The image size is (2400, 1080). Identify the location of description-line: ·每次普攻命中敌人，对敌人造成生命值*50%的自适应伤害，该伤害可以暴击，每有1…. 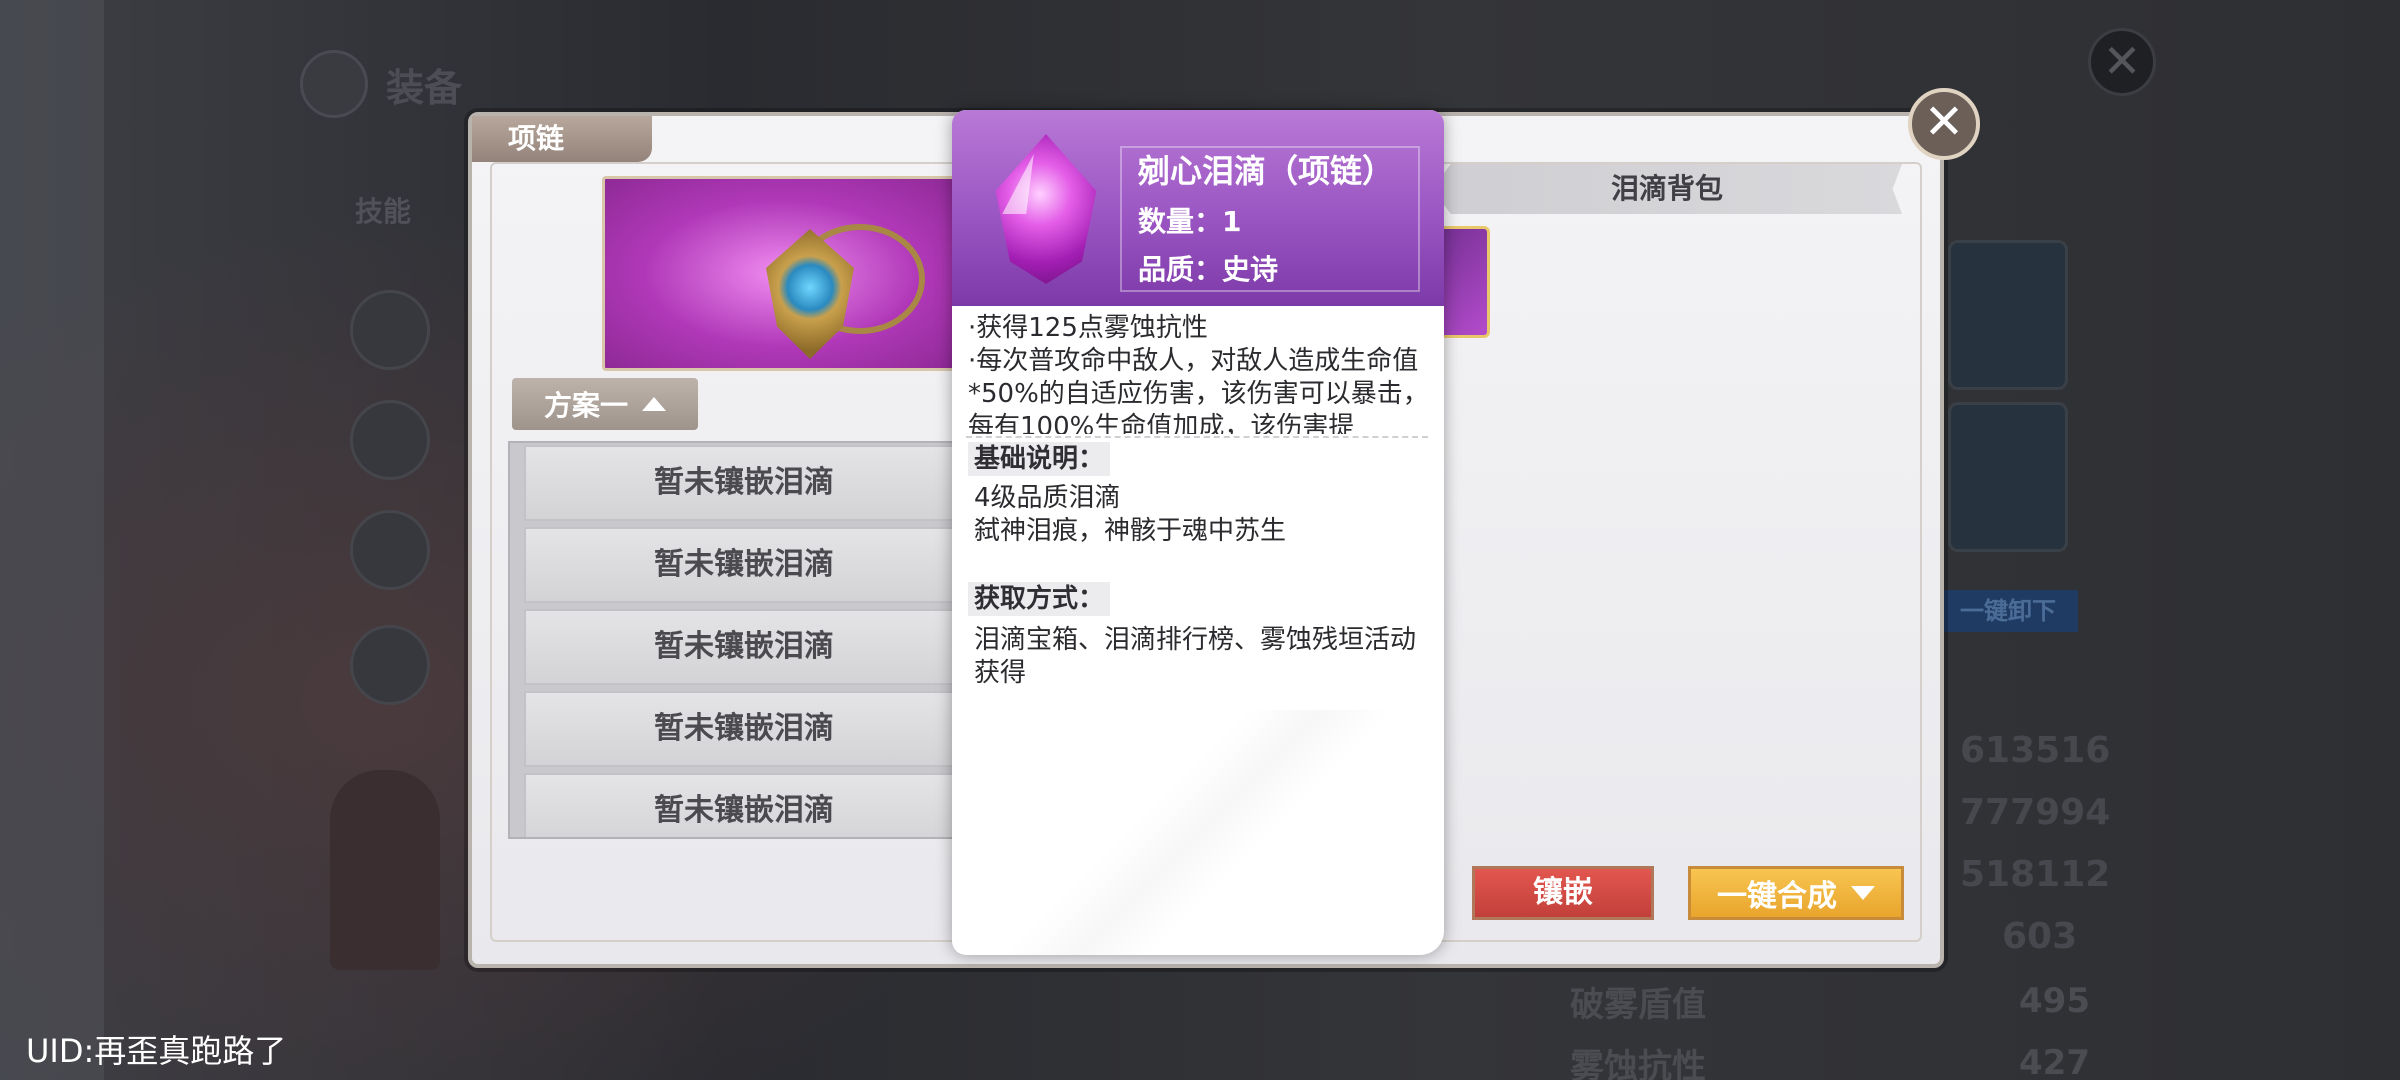
(1198, 390).